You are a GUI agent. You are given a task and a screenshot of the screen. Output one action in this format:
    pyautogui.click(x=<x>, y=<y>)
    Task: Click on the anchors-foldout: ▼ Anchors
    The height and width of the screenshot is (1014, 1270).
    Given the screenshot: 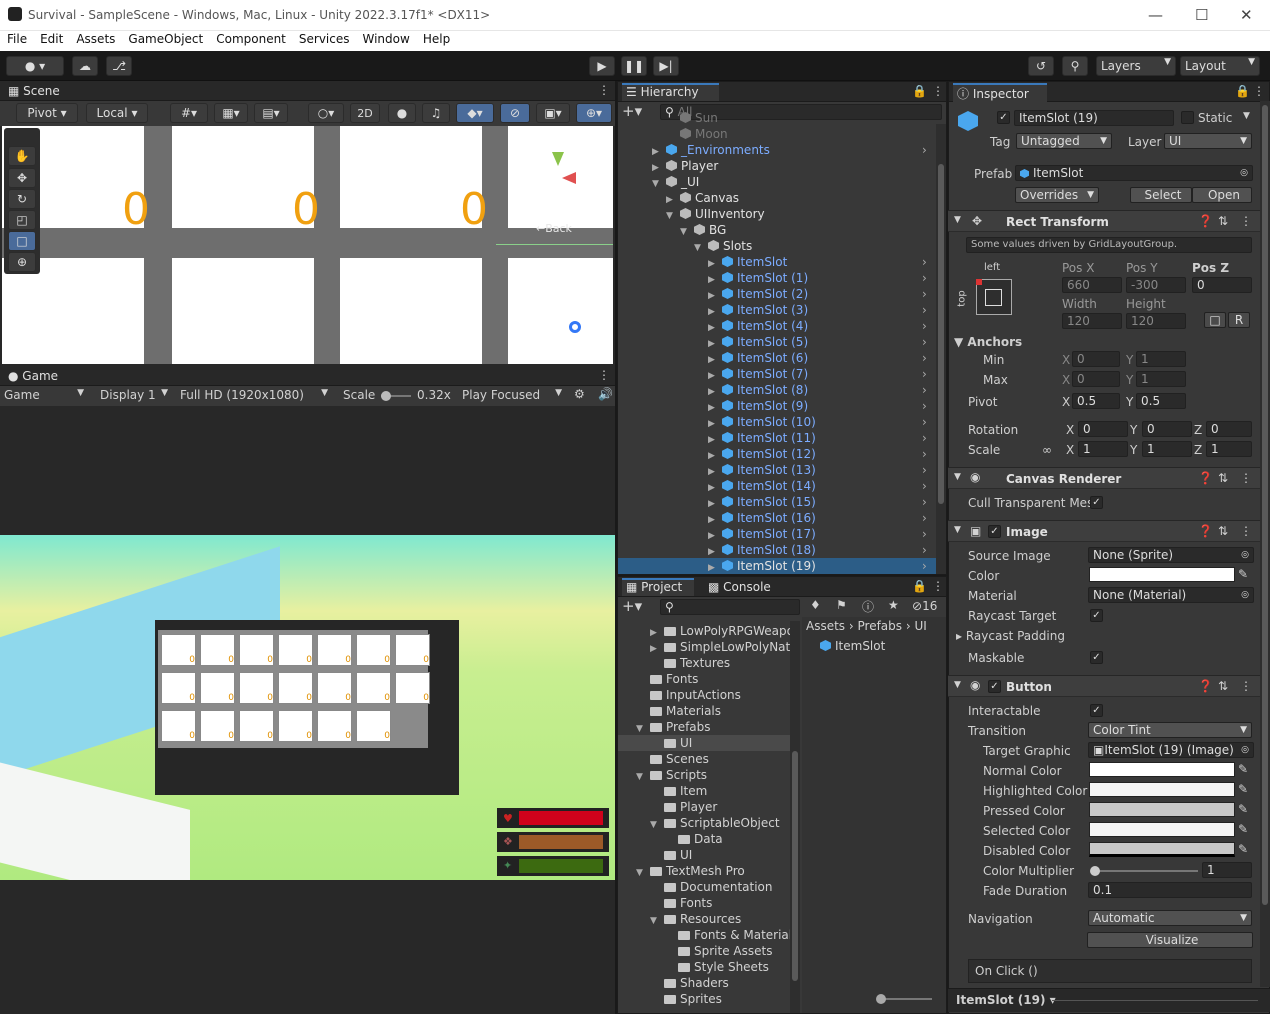 What is the action you would take?
    pyautogui.click(x=988, y=342)
    